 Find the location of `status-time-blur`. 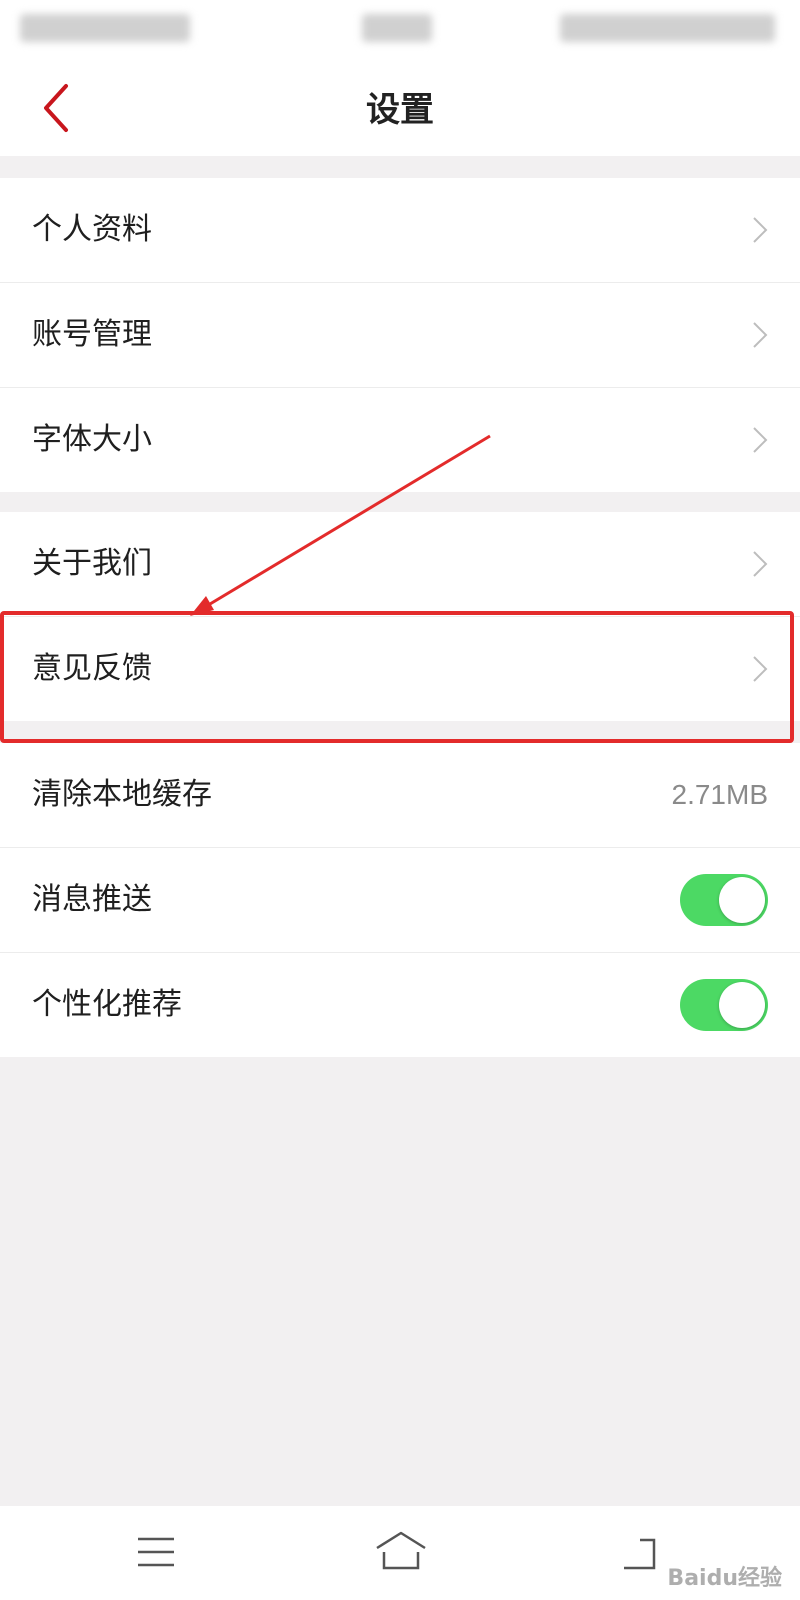

status-time-blur is located at coordinates (397, 28).